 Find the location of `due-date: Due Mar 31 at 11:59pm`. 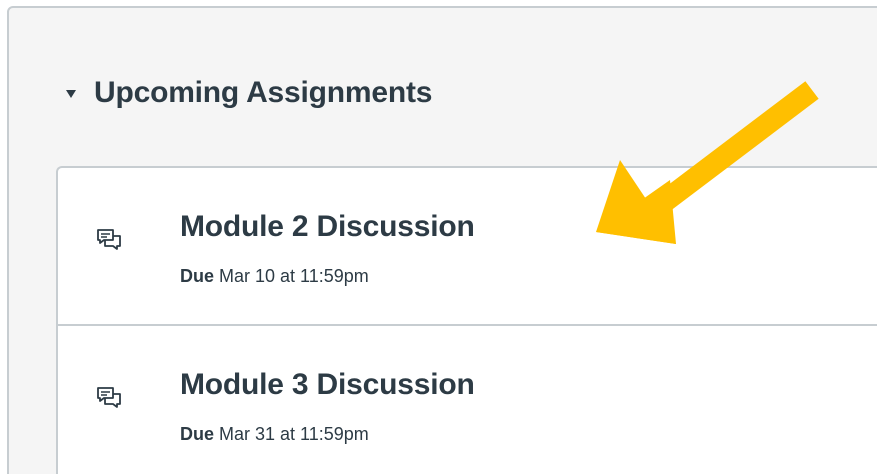

due-date: Due Mar 31 at 11:59pm is located at coordinates (274, 434).